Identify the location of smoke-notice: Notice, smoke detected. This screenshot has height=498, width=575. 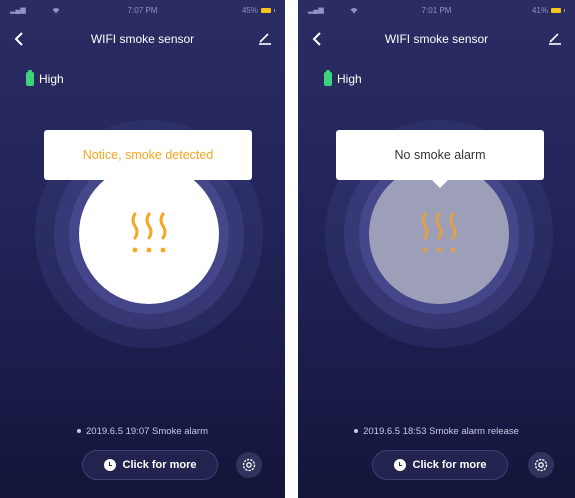
(148, 159).